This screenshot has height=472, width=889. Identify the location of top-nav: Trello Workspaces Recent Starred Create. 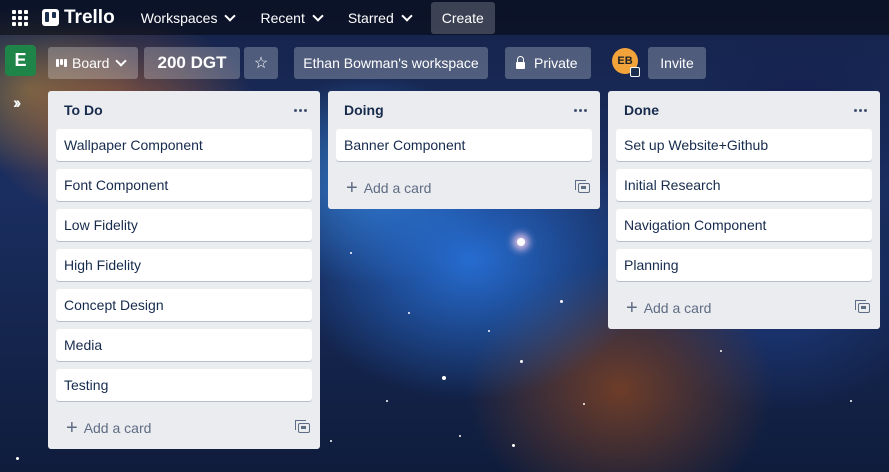
(444, 17).